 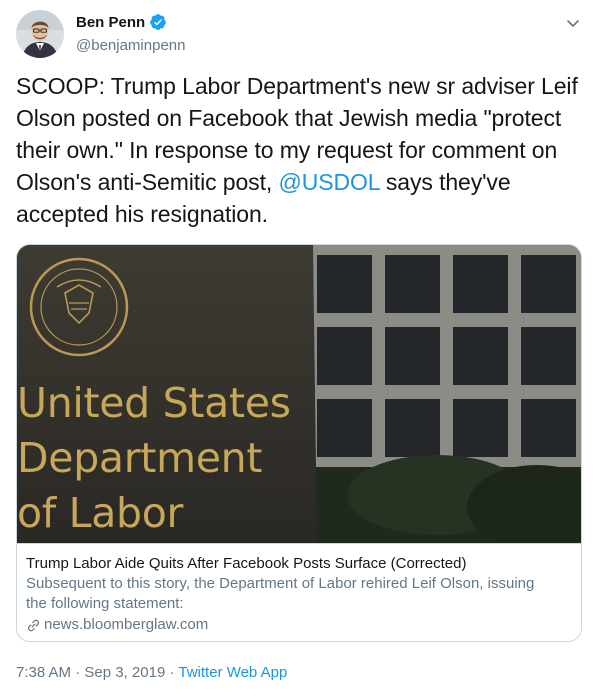 I want to click on card-domain: news.bloomberglaw.com, so click(x=300, y=625).